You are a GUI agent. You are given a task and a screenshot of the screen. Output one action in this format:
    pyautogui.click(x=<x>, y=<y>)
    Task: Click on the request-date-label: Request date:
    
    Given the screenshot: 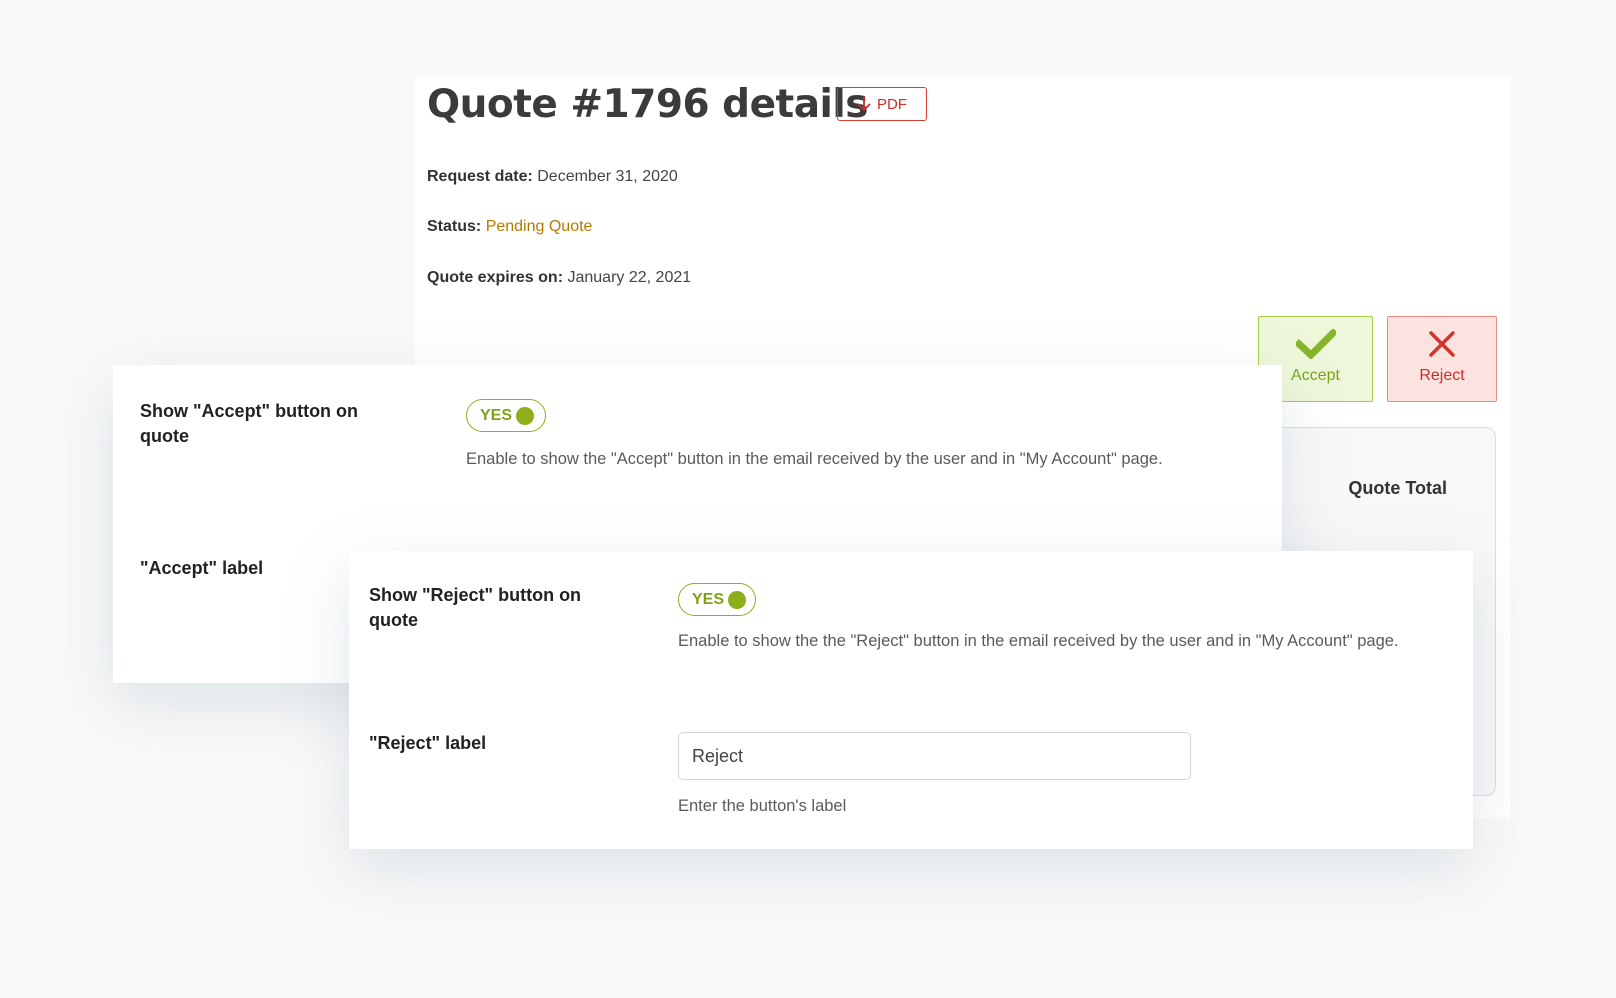 What is the action you would take?
    pyautogui.click(x=480, y=176)
    